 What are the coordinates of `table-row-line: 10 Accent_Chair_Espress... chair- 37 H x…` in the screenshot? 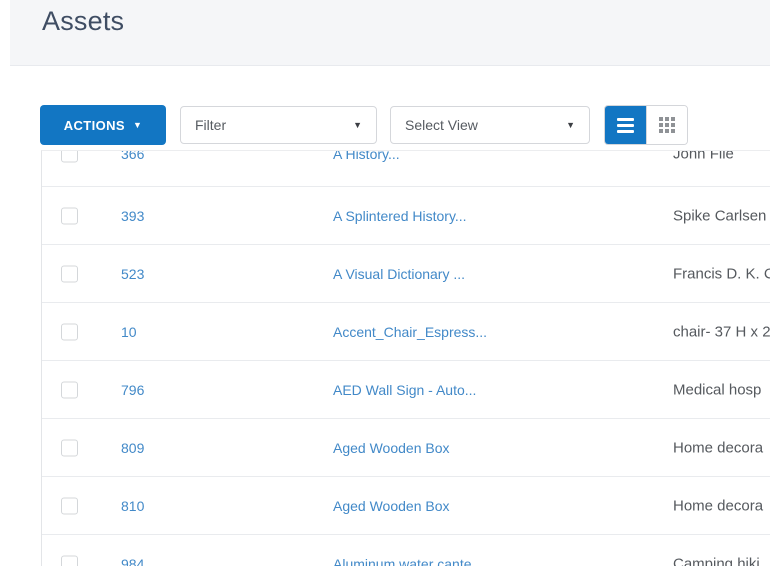 It's located at (406, 331).